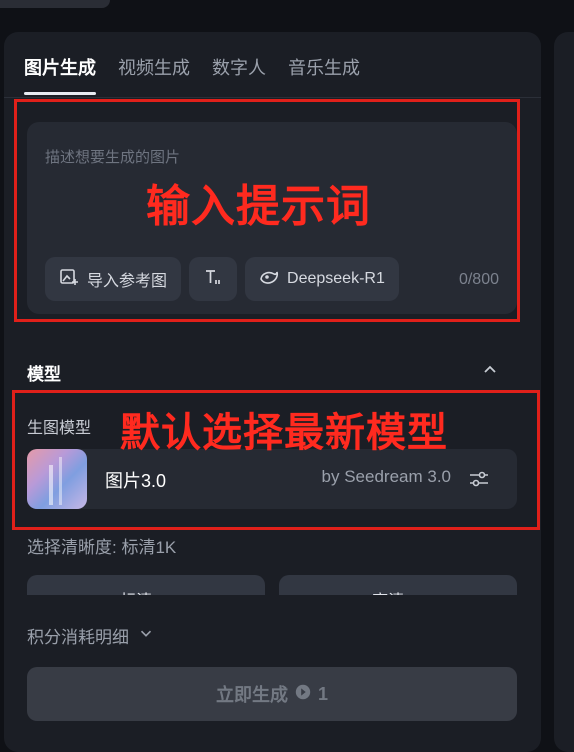  What do you see at coordinates (251, 695) in the screenshot?
I see `generate-label: 立即生成` at bounding box center [251, 695].